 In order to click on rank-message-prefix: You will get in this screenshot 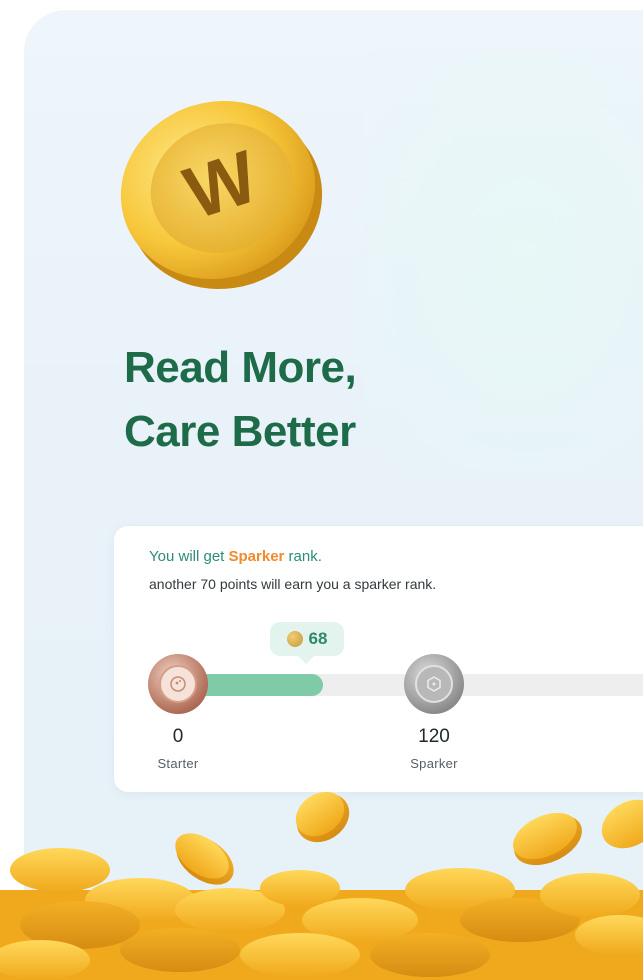, I will do `click(189, 556)`.